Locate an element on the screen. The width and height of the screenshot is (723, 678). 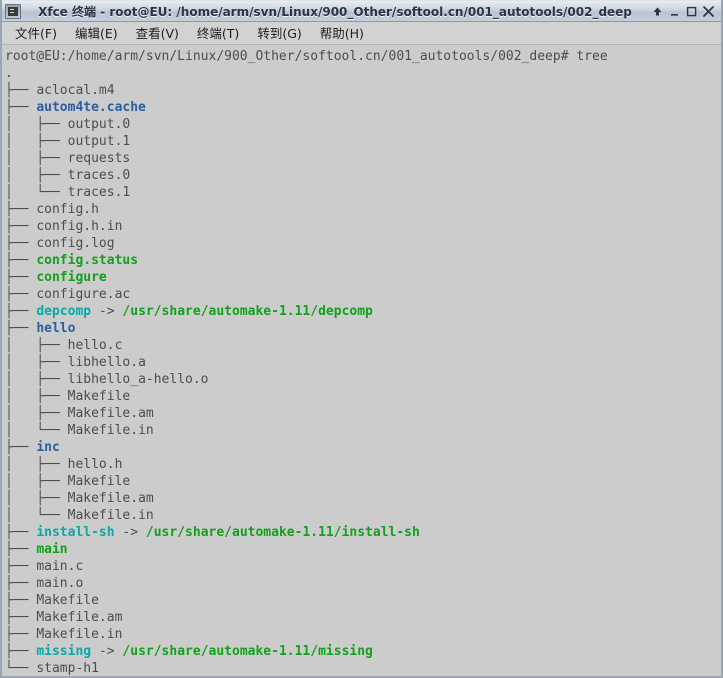
tree-entry-text: config.log is located at coordinates (75, 243).